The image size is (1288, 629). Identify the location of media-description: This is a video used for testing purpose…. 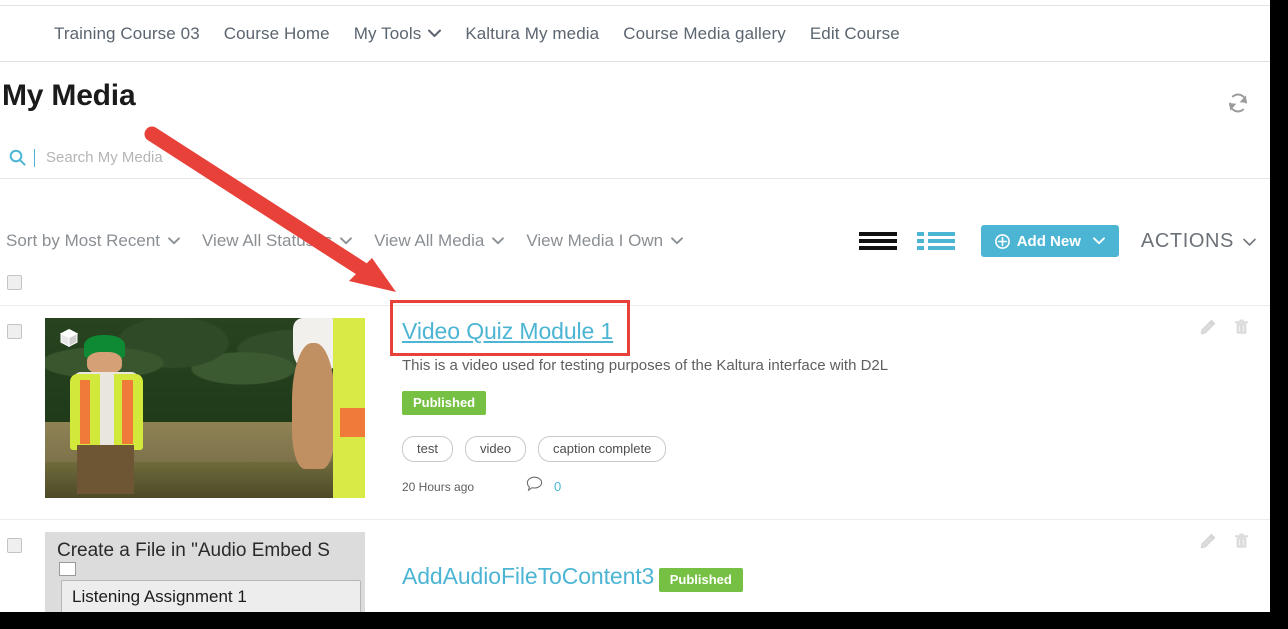
(645, 365).